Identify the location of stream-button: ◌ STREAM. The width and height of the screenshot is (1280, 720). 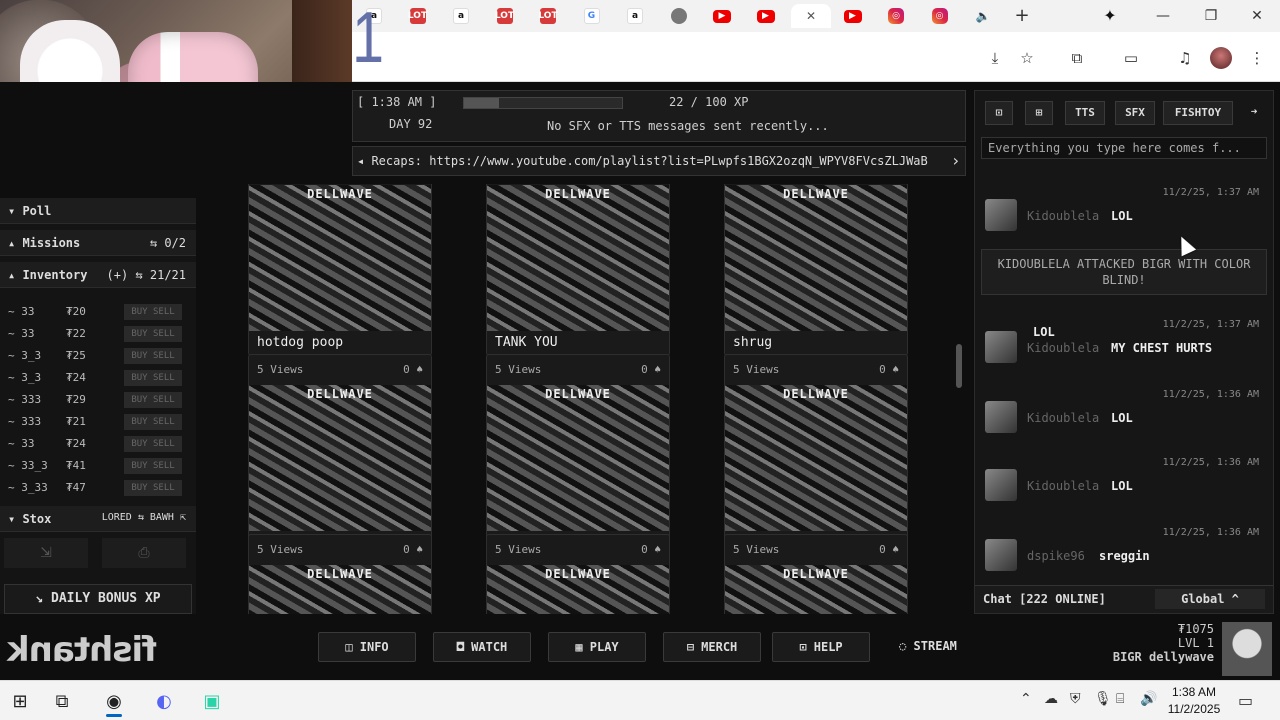
(928, 647).